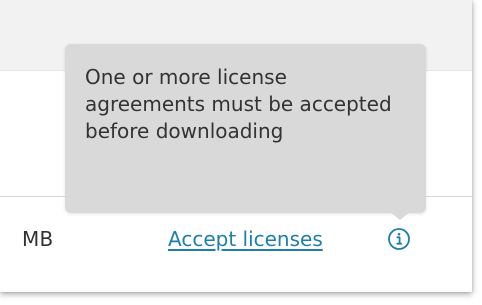 The height and width of the screenshot is (305, 482). I want to click on tooltip-arrow, so click(400, 215).